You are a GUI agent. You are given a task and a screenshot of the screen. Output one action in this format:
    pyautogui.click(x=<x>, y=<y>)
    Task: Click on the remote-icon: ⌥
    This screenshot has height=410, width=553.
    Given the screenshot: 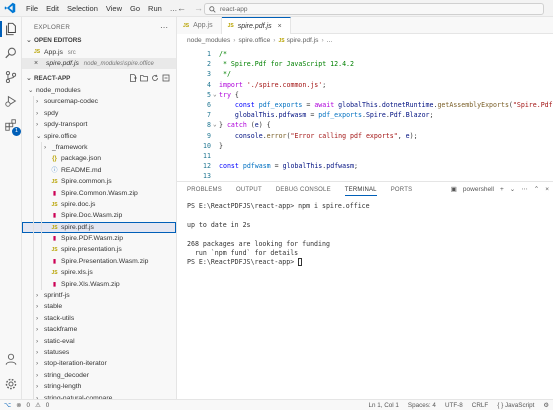 What is the action you would take?
    pyautogui.click(x=7, y=405)
    